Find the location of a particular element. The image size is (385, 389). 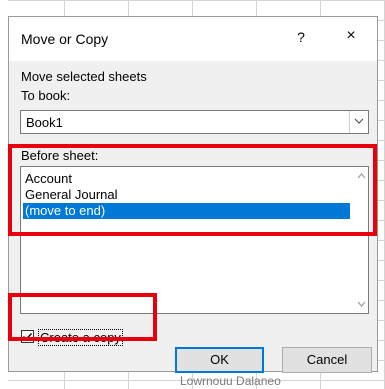

create-copy-checkbox is located at coordinates (27, 336).